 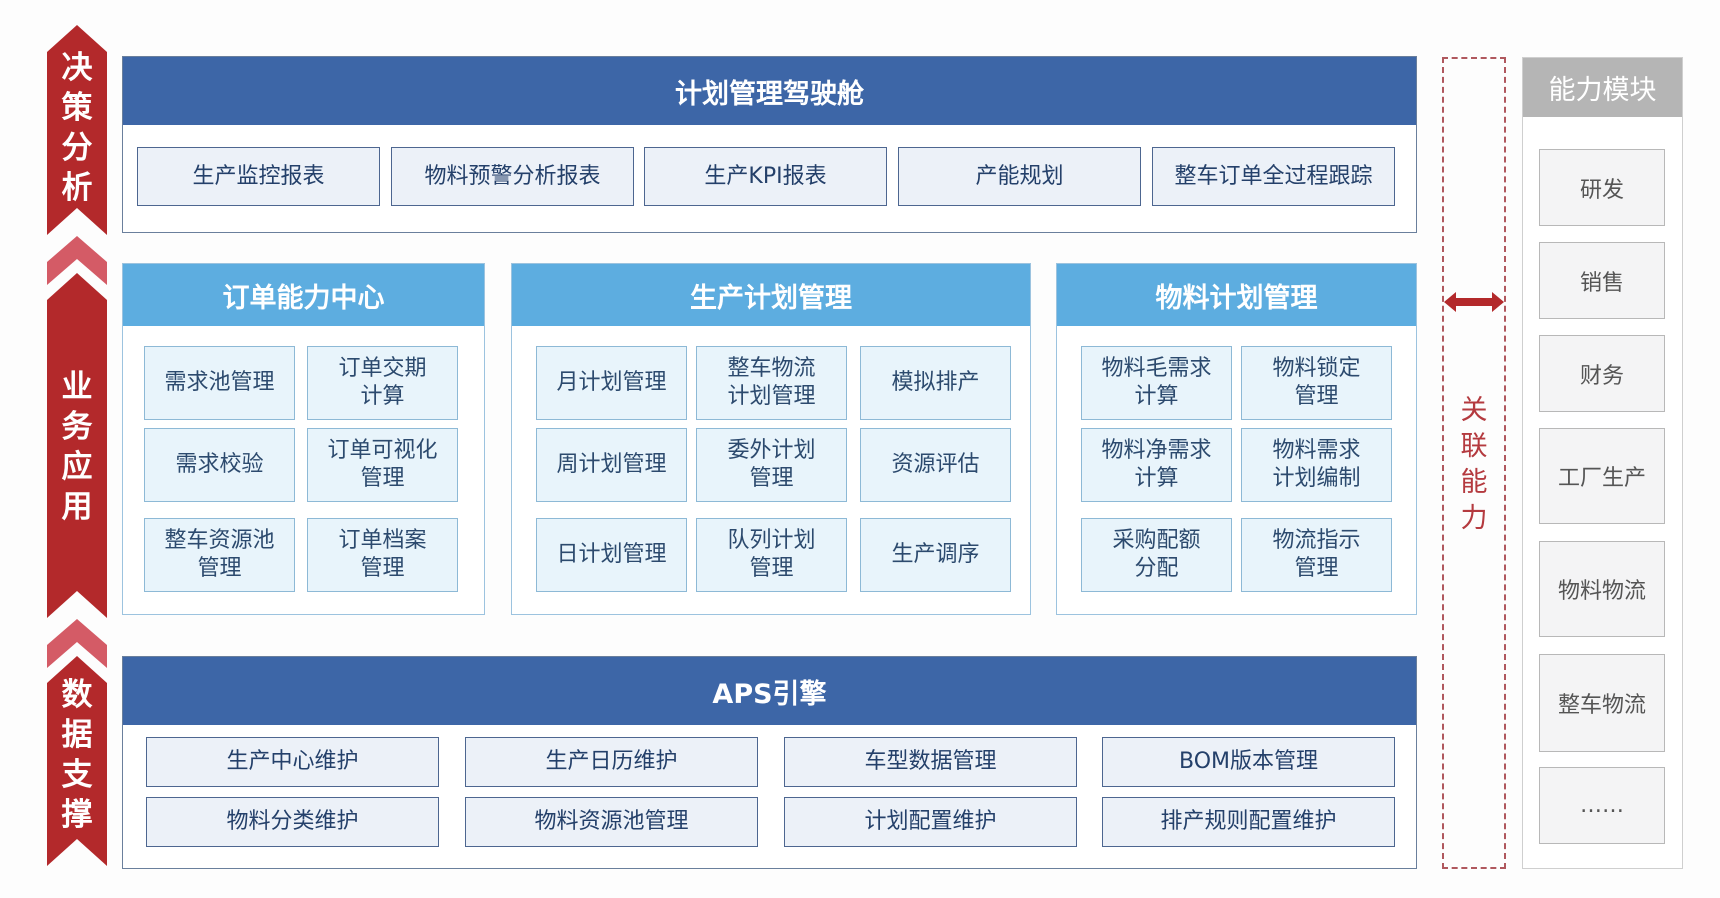 I want to click on production-plan-item-label: 队列计划 管理, so click(x=771, y=554).